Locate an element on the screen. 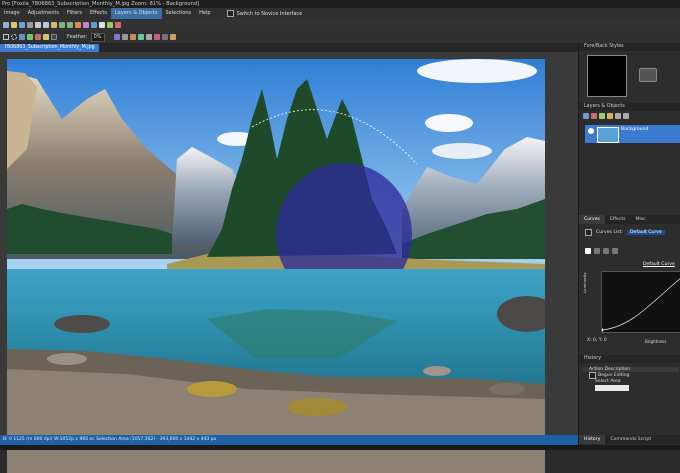 The image size is (680, 473). tool-options-bar: Feather: 0% is located at coordinates (340, 37).